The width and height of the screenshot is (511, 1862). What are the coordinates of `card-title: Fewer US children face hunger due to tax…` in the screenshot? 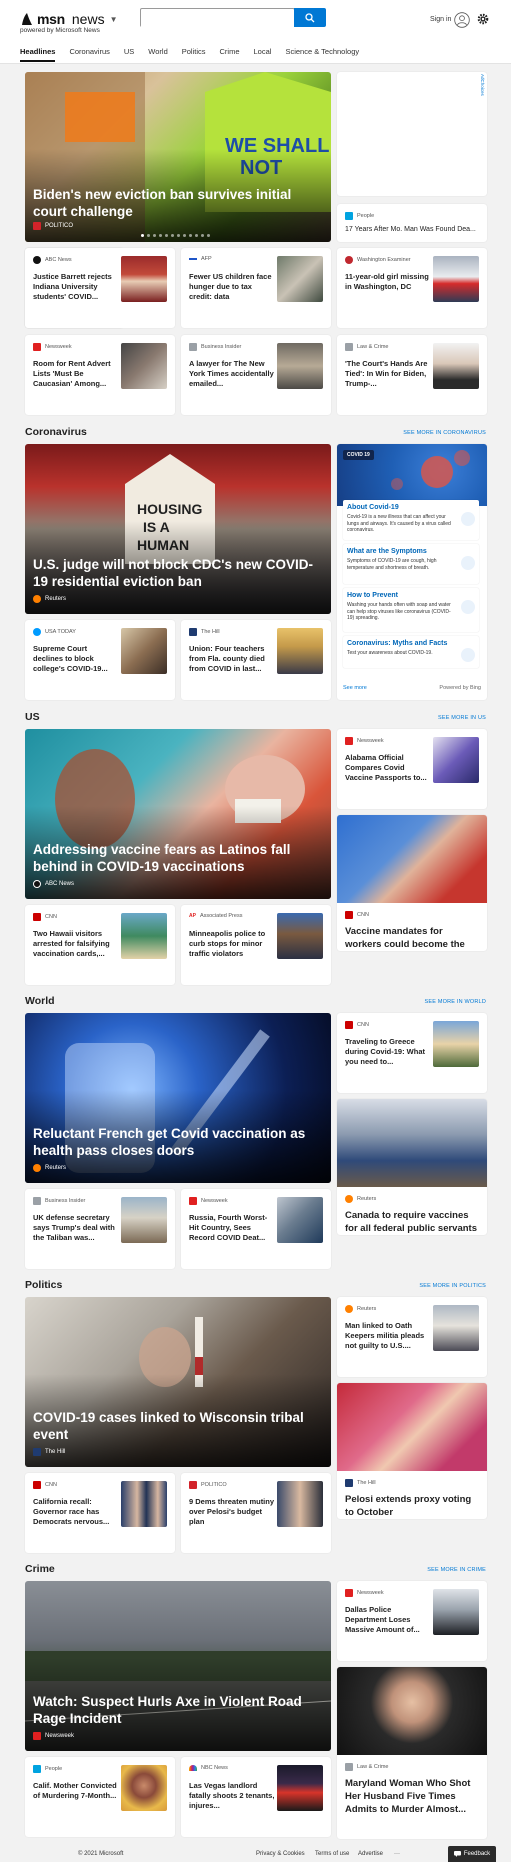 It's located at (232, 287).